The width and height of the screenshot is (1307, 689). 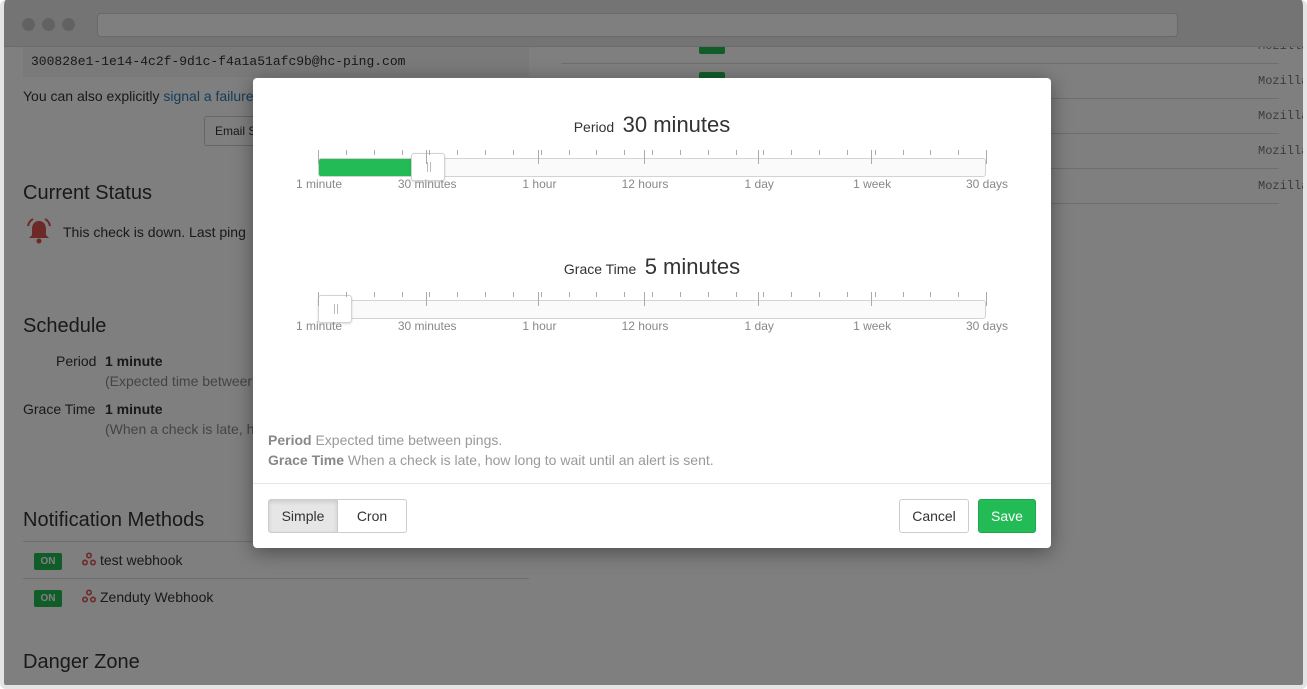 I want to click on save-button: Save, so click(x=1007, y=516).